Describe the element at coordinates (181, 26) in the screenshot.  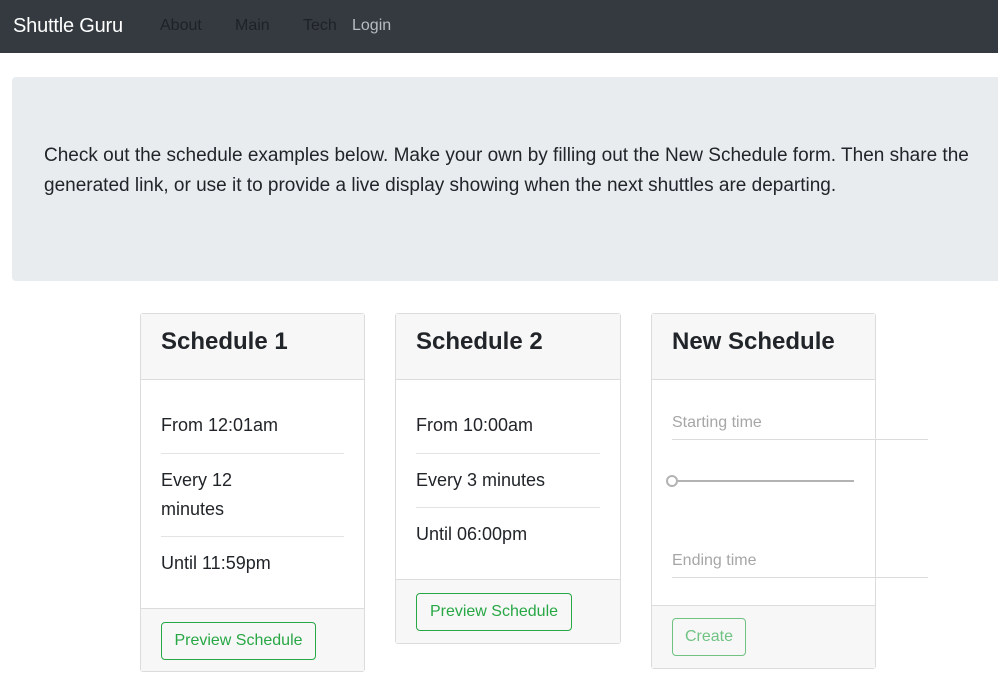
I see `nav-link-about: About` at that location.